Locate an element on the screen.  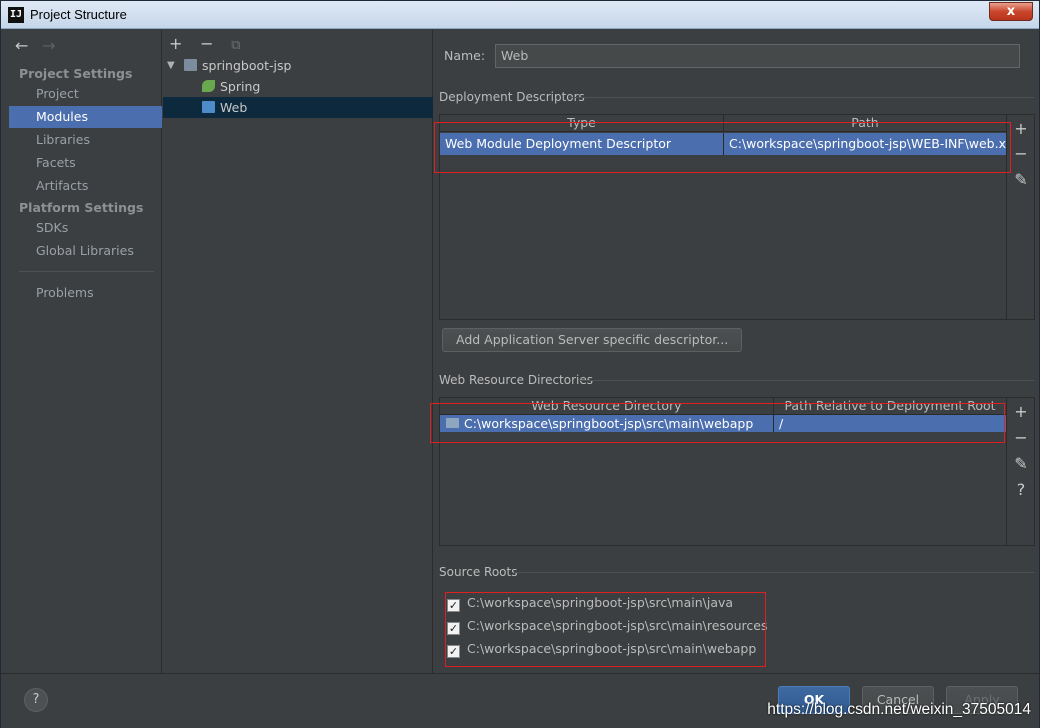
source-roots-title: Source Roots is located at coordinates (478, 572).